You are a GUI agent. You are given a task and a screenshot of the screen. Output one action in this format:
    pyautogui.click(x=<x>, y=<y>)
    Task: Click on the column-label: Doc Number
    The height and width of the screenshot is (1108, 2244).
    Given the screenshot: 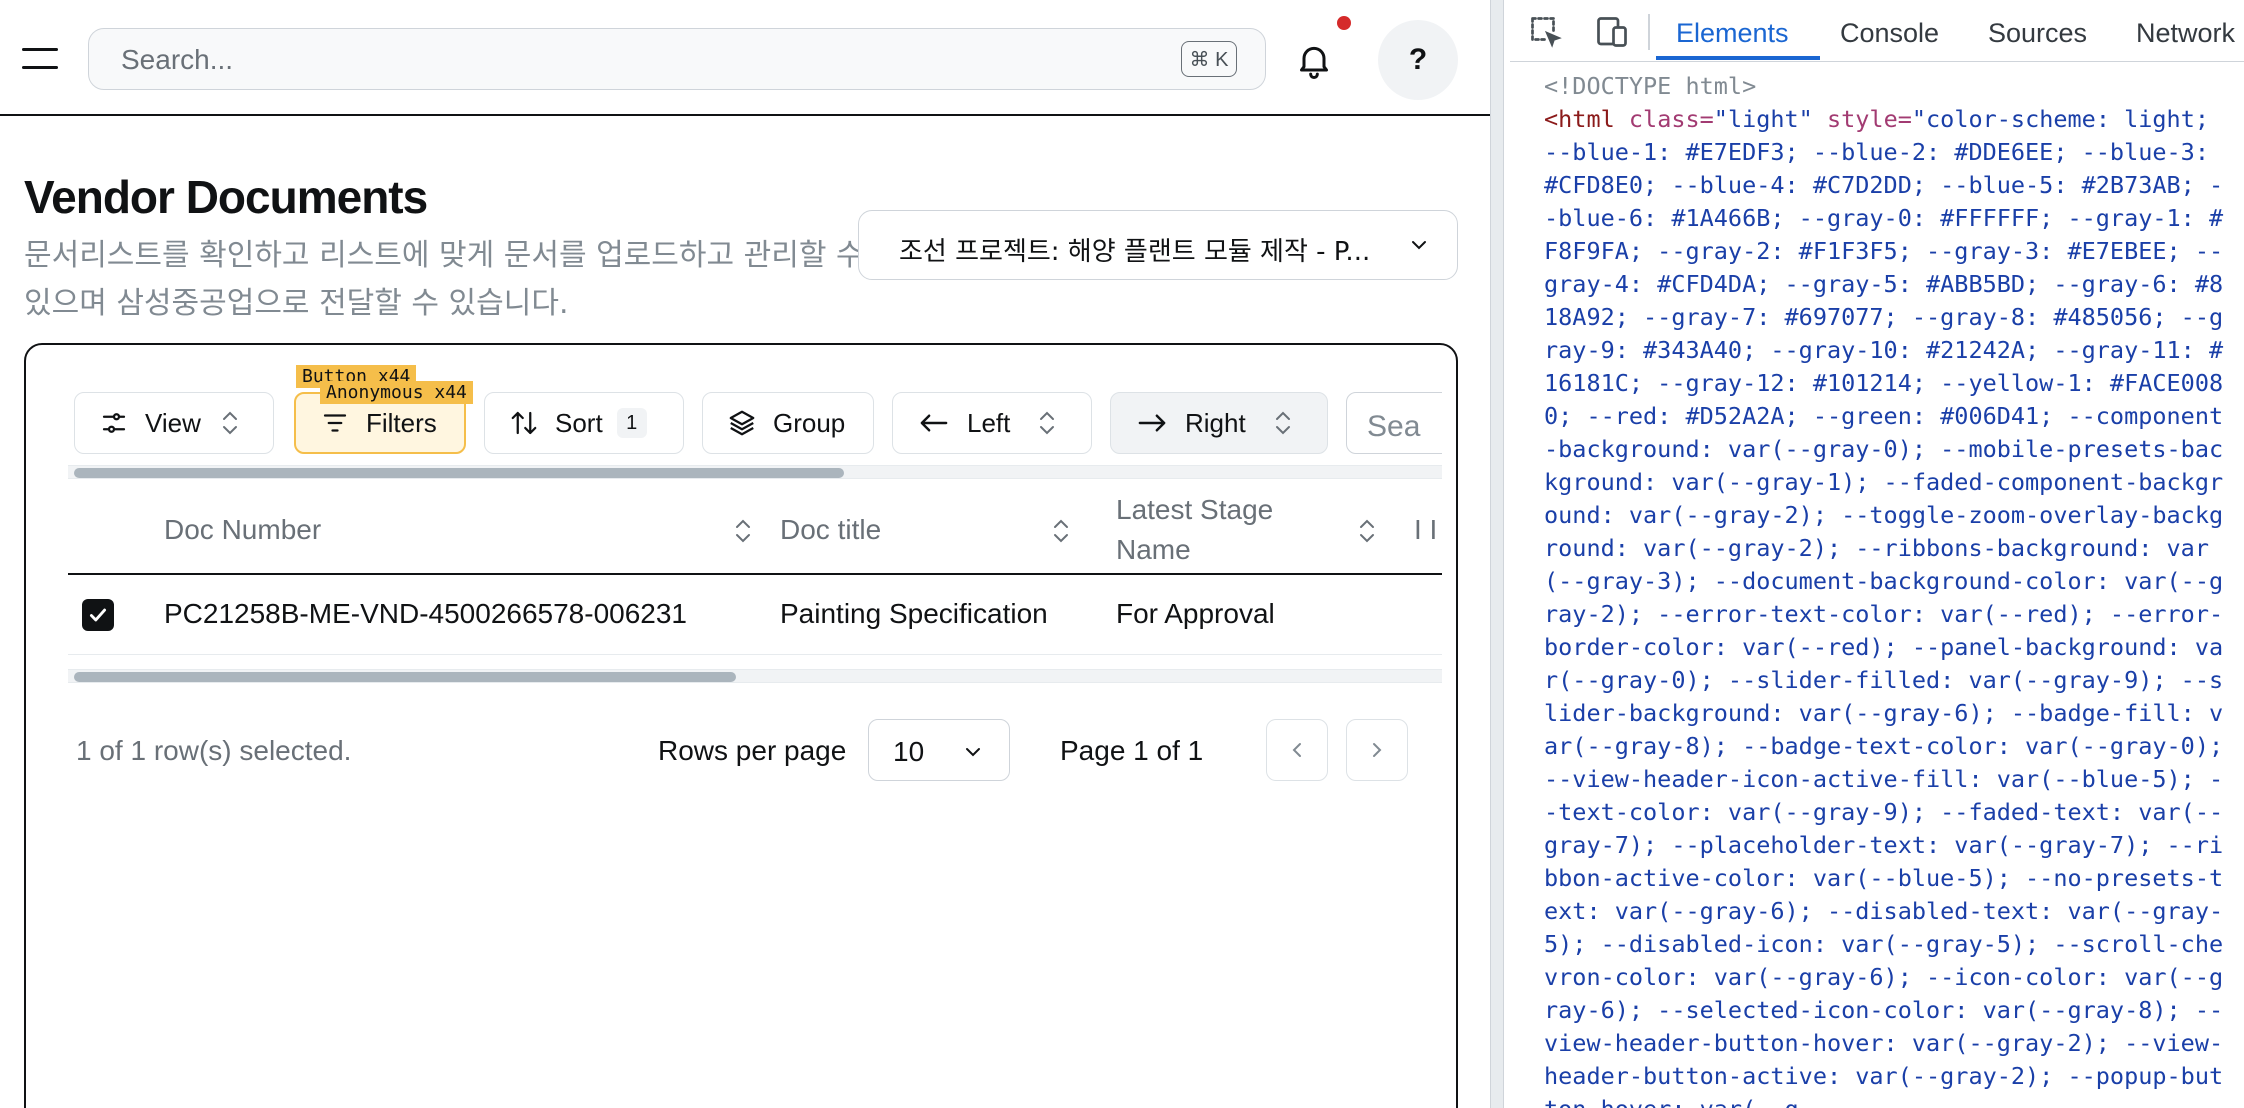 What is the action you would take?
    pyautogui.click(x=243, y=529)
    